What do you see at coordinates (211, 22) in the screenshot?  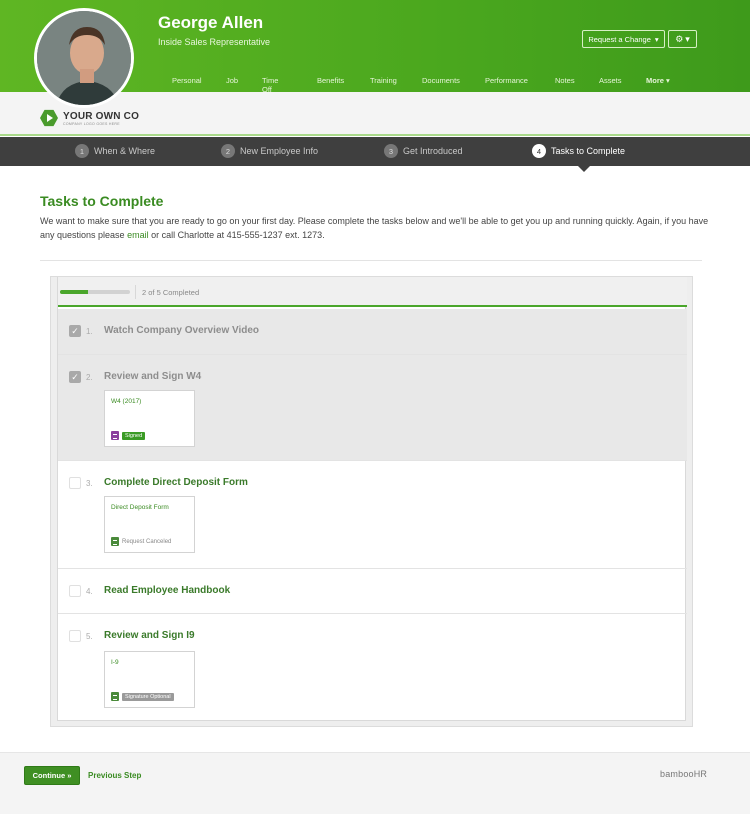 I see `employee-name: George Allen` at bounding box center [211, 22].